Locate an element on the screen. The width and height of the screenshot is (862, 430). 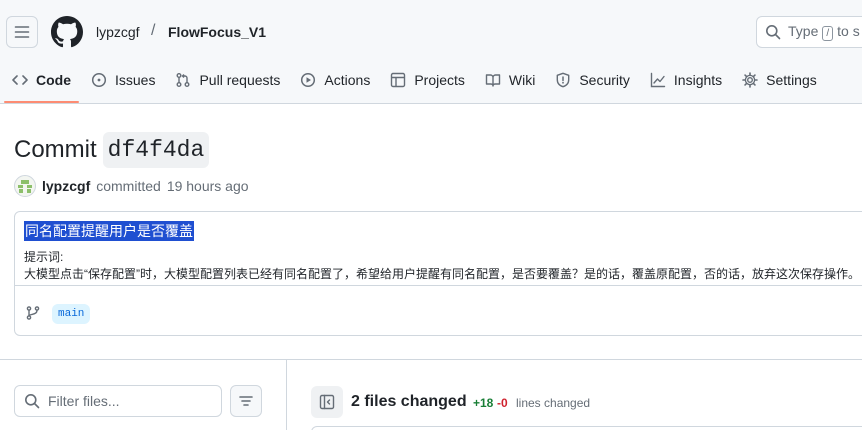
author-name: lypzcgf is located at coordinates (66, 186).